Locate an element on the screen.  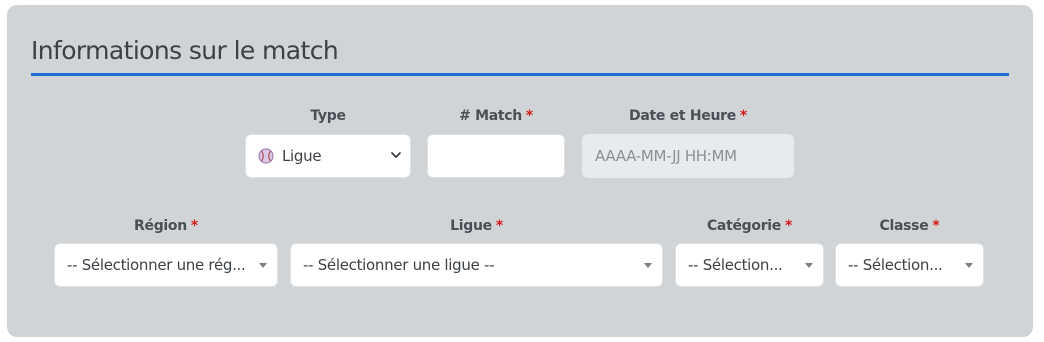
date-time-label: Date et Heure * is located at coordinates (688, 116).